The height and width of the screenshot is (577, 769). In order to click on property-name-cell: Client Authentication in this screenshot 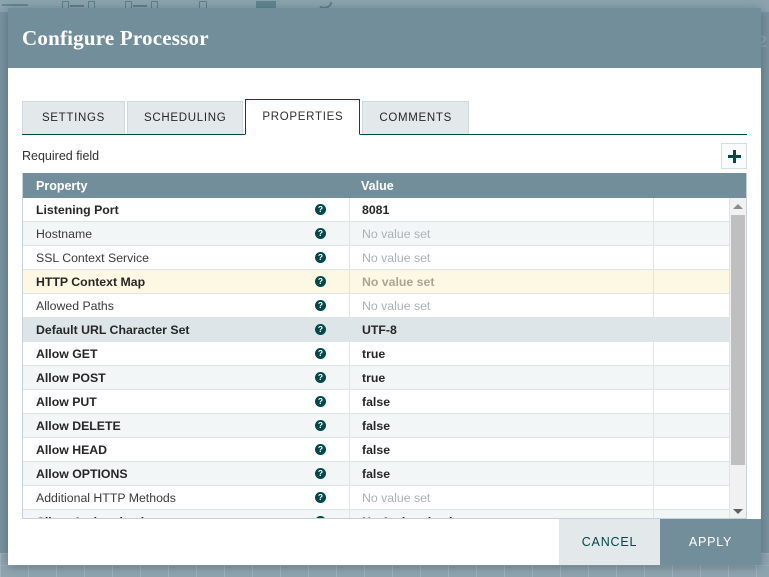, I will do `click(169, 517)`.